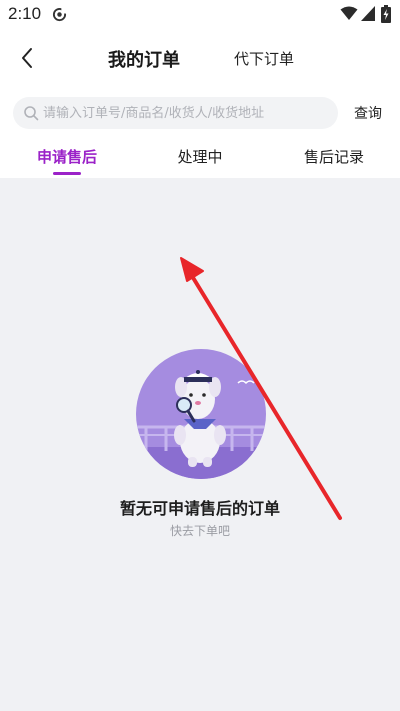 The image size is (400, 711). Describe the element at coordinates (368, 13) in the screenshot. I see `signal-icon` at that location.